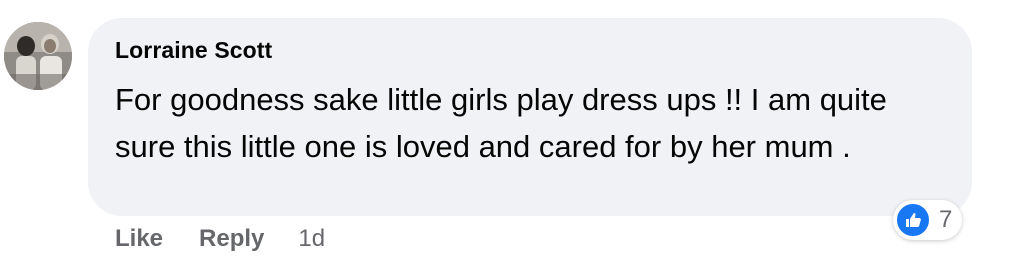  I want to click on comment-timestamp: 1d, so click(311, 239).